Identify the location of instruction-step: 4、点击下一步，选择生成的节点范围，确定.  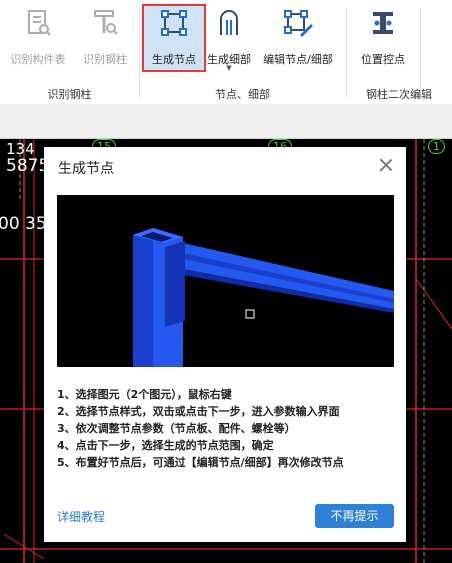
(165, 445).